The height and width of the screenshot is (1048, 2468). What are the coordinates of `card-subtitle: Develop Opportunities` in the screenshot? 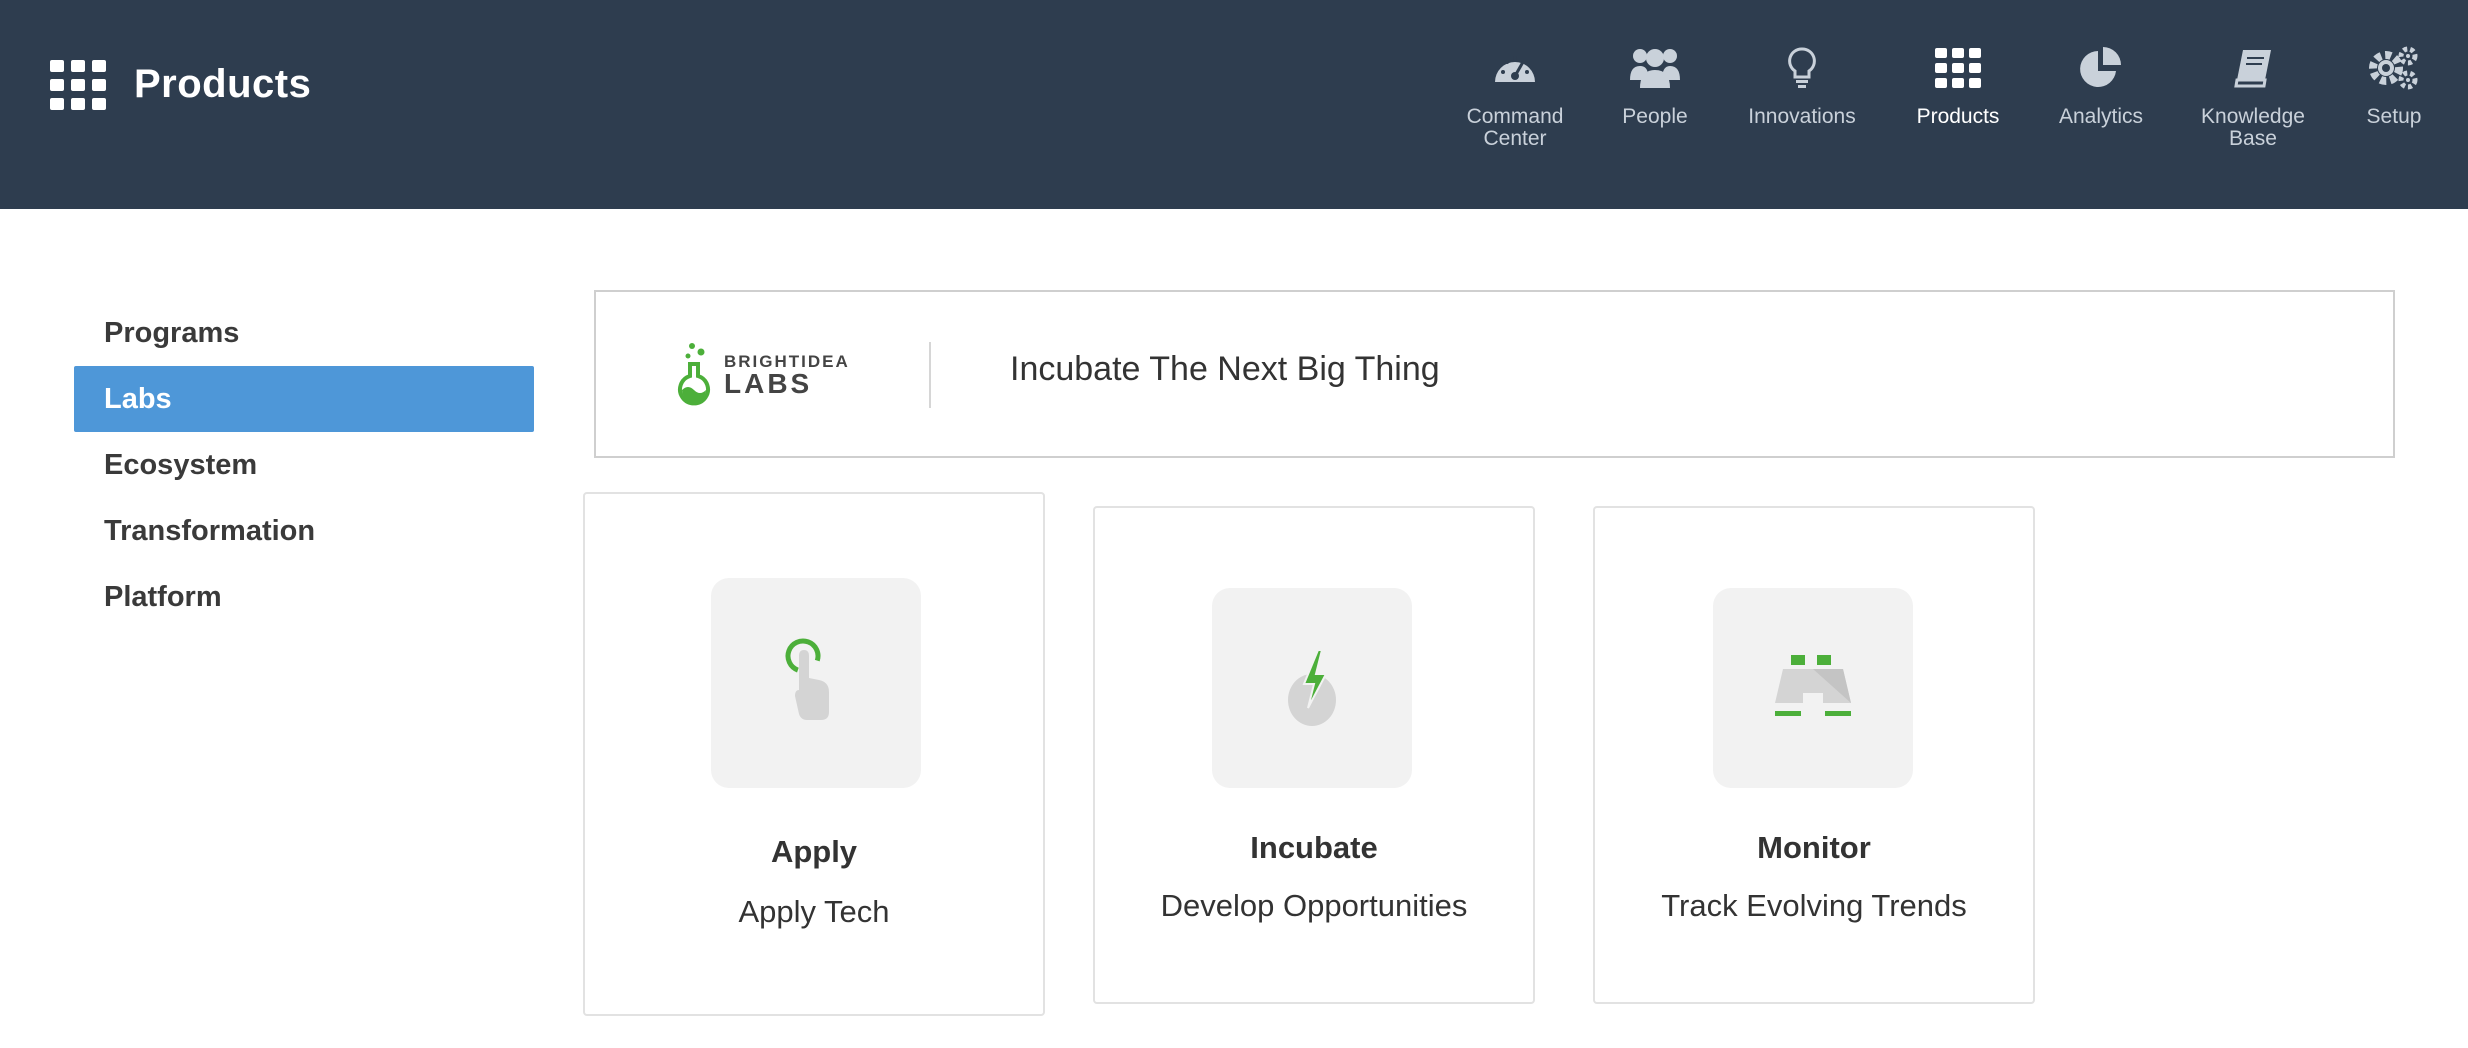 It's located at (1314, 905).